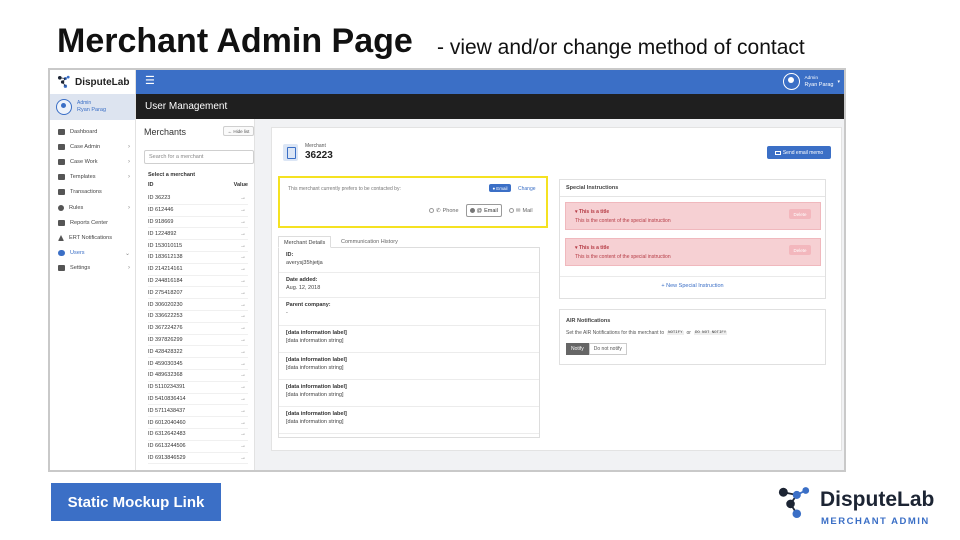 This screenshot has width=960, height=540. Describe the element at coordinates (521, 210) in the screenshot. I see `contact-option-mail: ✉ Mail` at that location.